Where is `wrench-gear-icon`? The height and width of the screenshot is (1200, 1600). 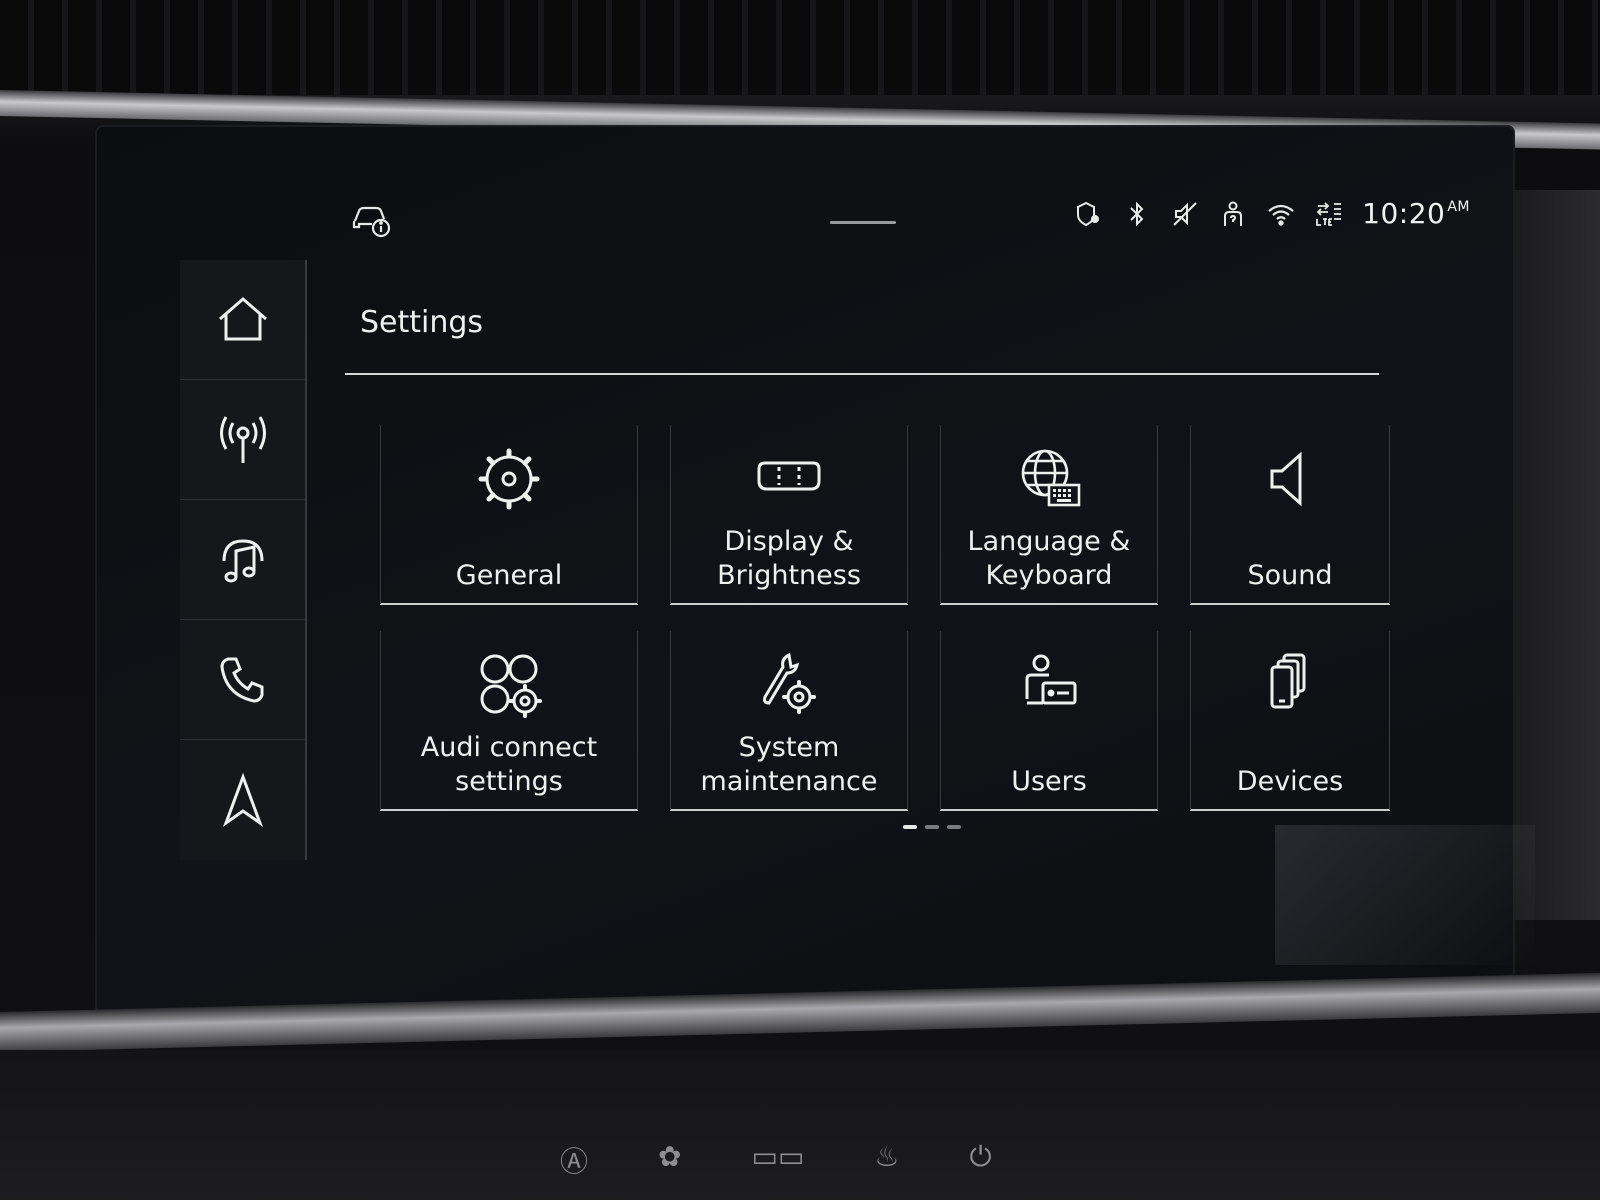 wrench-gear-icon is located at coordinates (789, 683).